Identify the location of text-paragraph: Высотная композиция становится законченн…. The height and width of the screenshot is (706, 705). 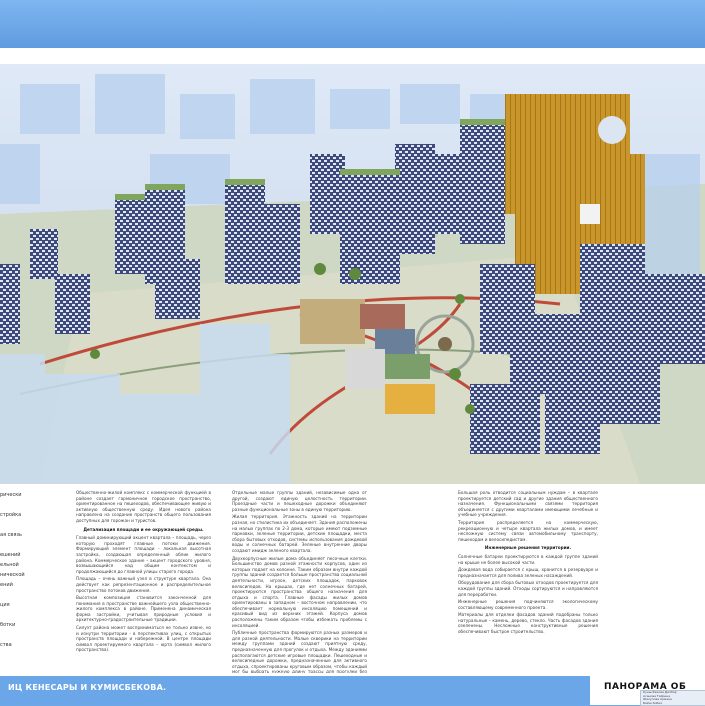
(143, 609).